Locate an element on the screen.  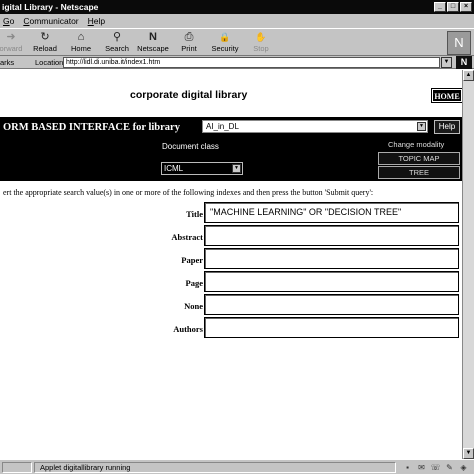
library-select: AI_in_DL ▼ is located at coordinates (315, 126).